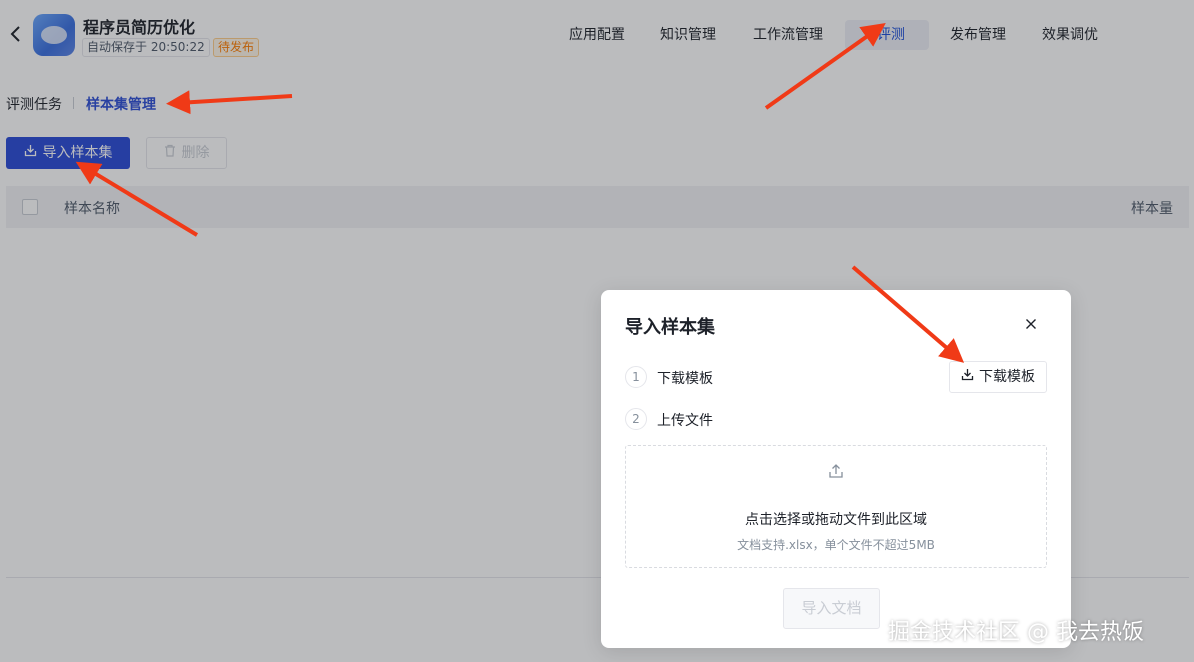 The width and height of the screenshot is (1194, 662). I want to click on upload-icon, so click(836, 472).